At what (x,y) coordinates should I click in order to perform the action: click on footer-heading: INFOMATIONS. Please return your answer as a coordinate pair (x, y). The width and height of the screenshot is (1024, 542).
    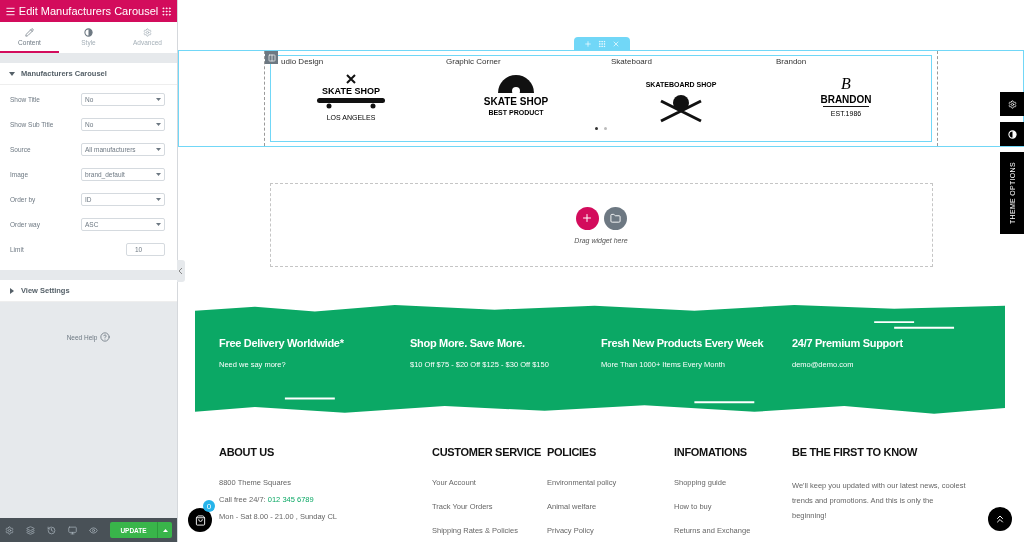
    Looking at the image, I should click on (711, 452).